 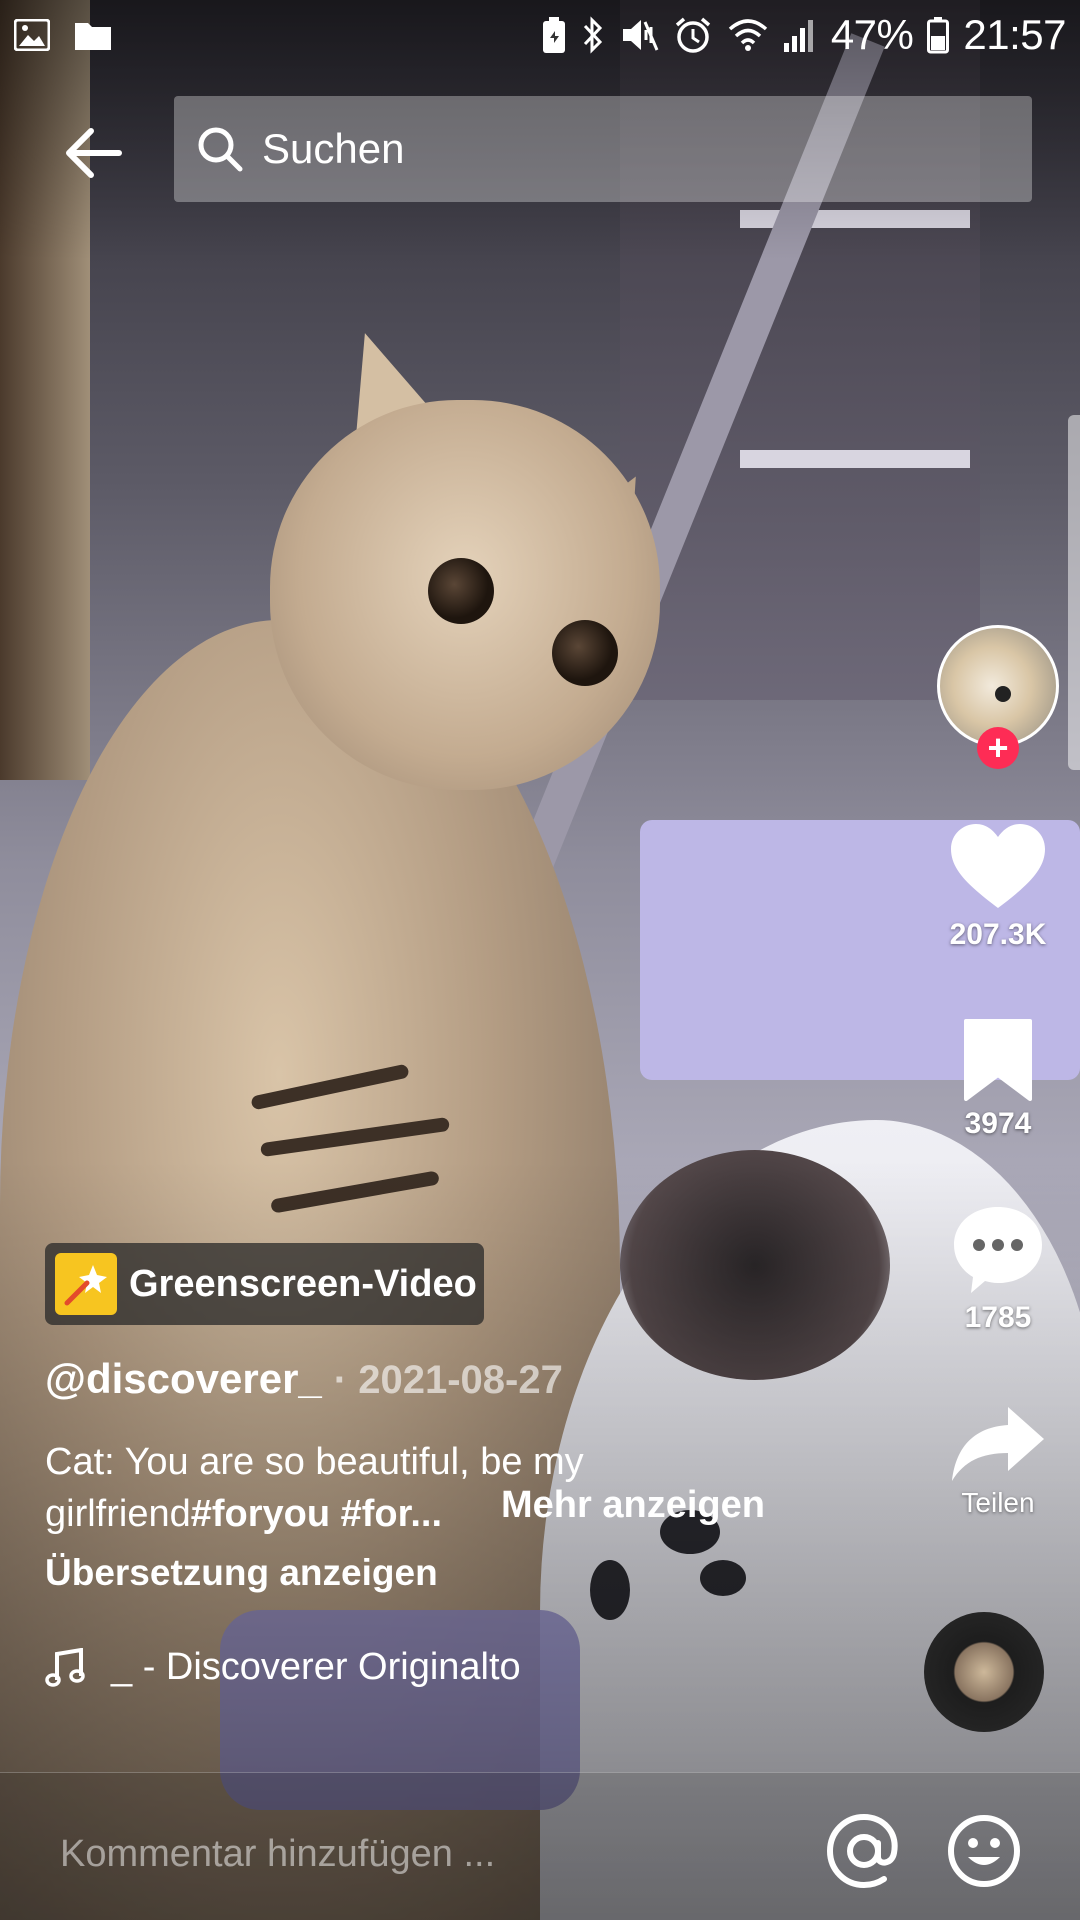 I want to click on mute-icon, so click(x=640, y=35).